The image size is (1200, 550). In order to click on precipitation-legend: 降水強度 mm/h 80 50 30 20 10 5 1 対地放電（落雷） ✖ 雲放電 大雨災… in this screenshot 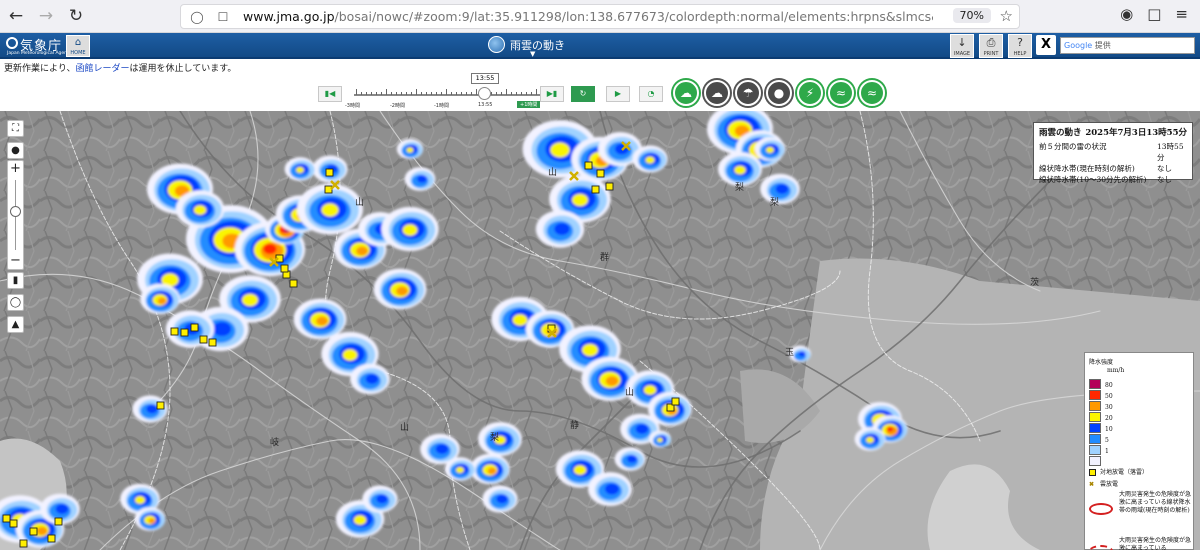, I will do `click(1139, 451)`.